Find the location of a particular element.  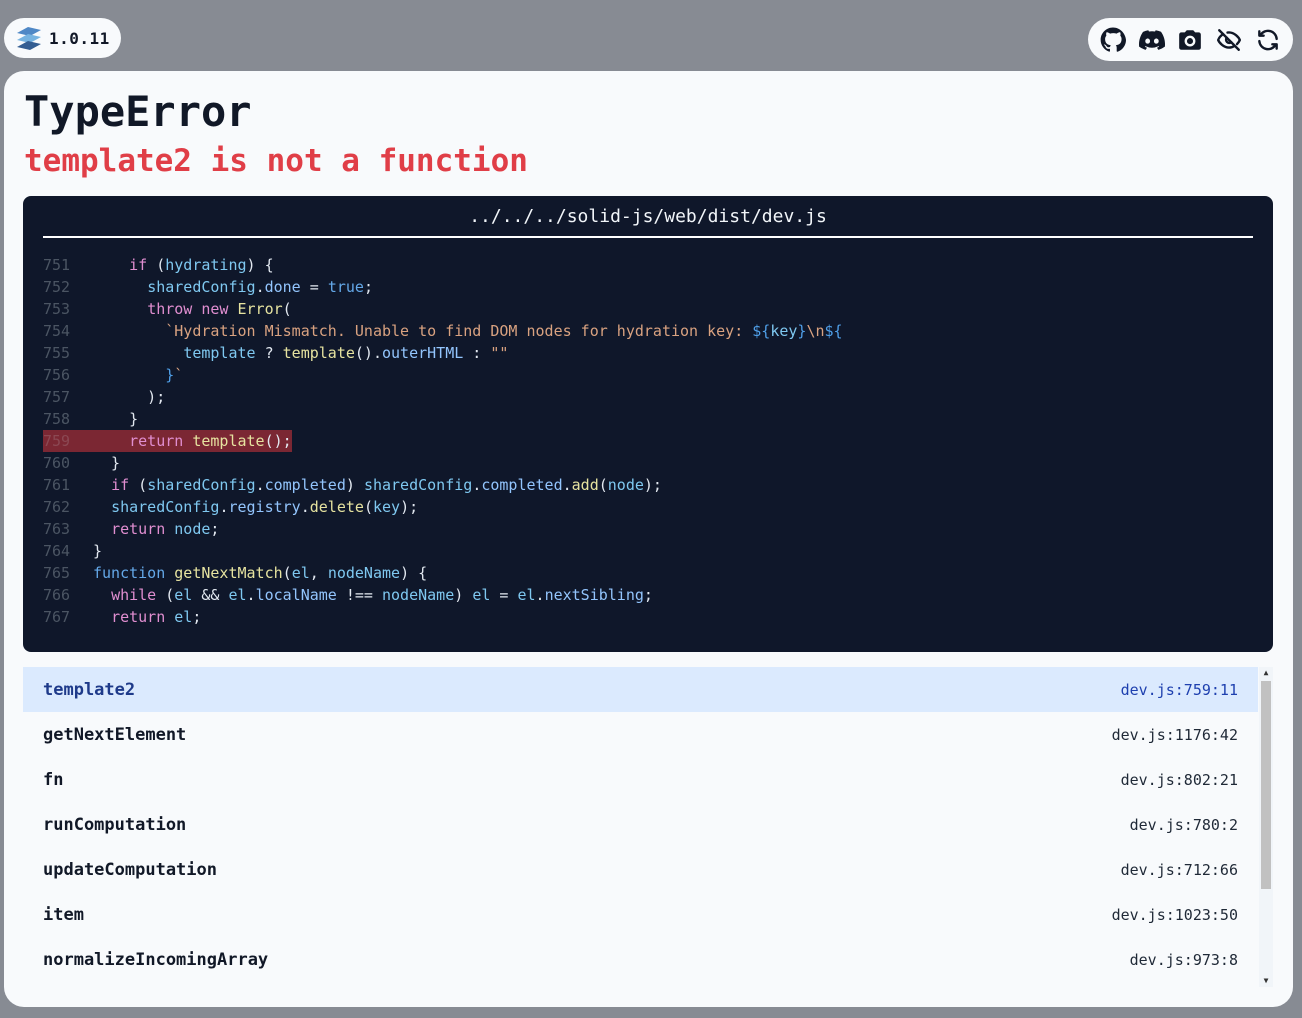

code-line: 755 template ? template().outerHTML : "" is located at coordinates (648, 353).